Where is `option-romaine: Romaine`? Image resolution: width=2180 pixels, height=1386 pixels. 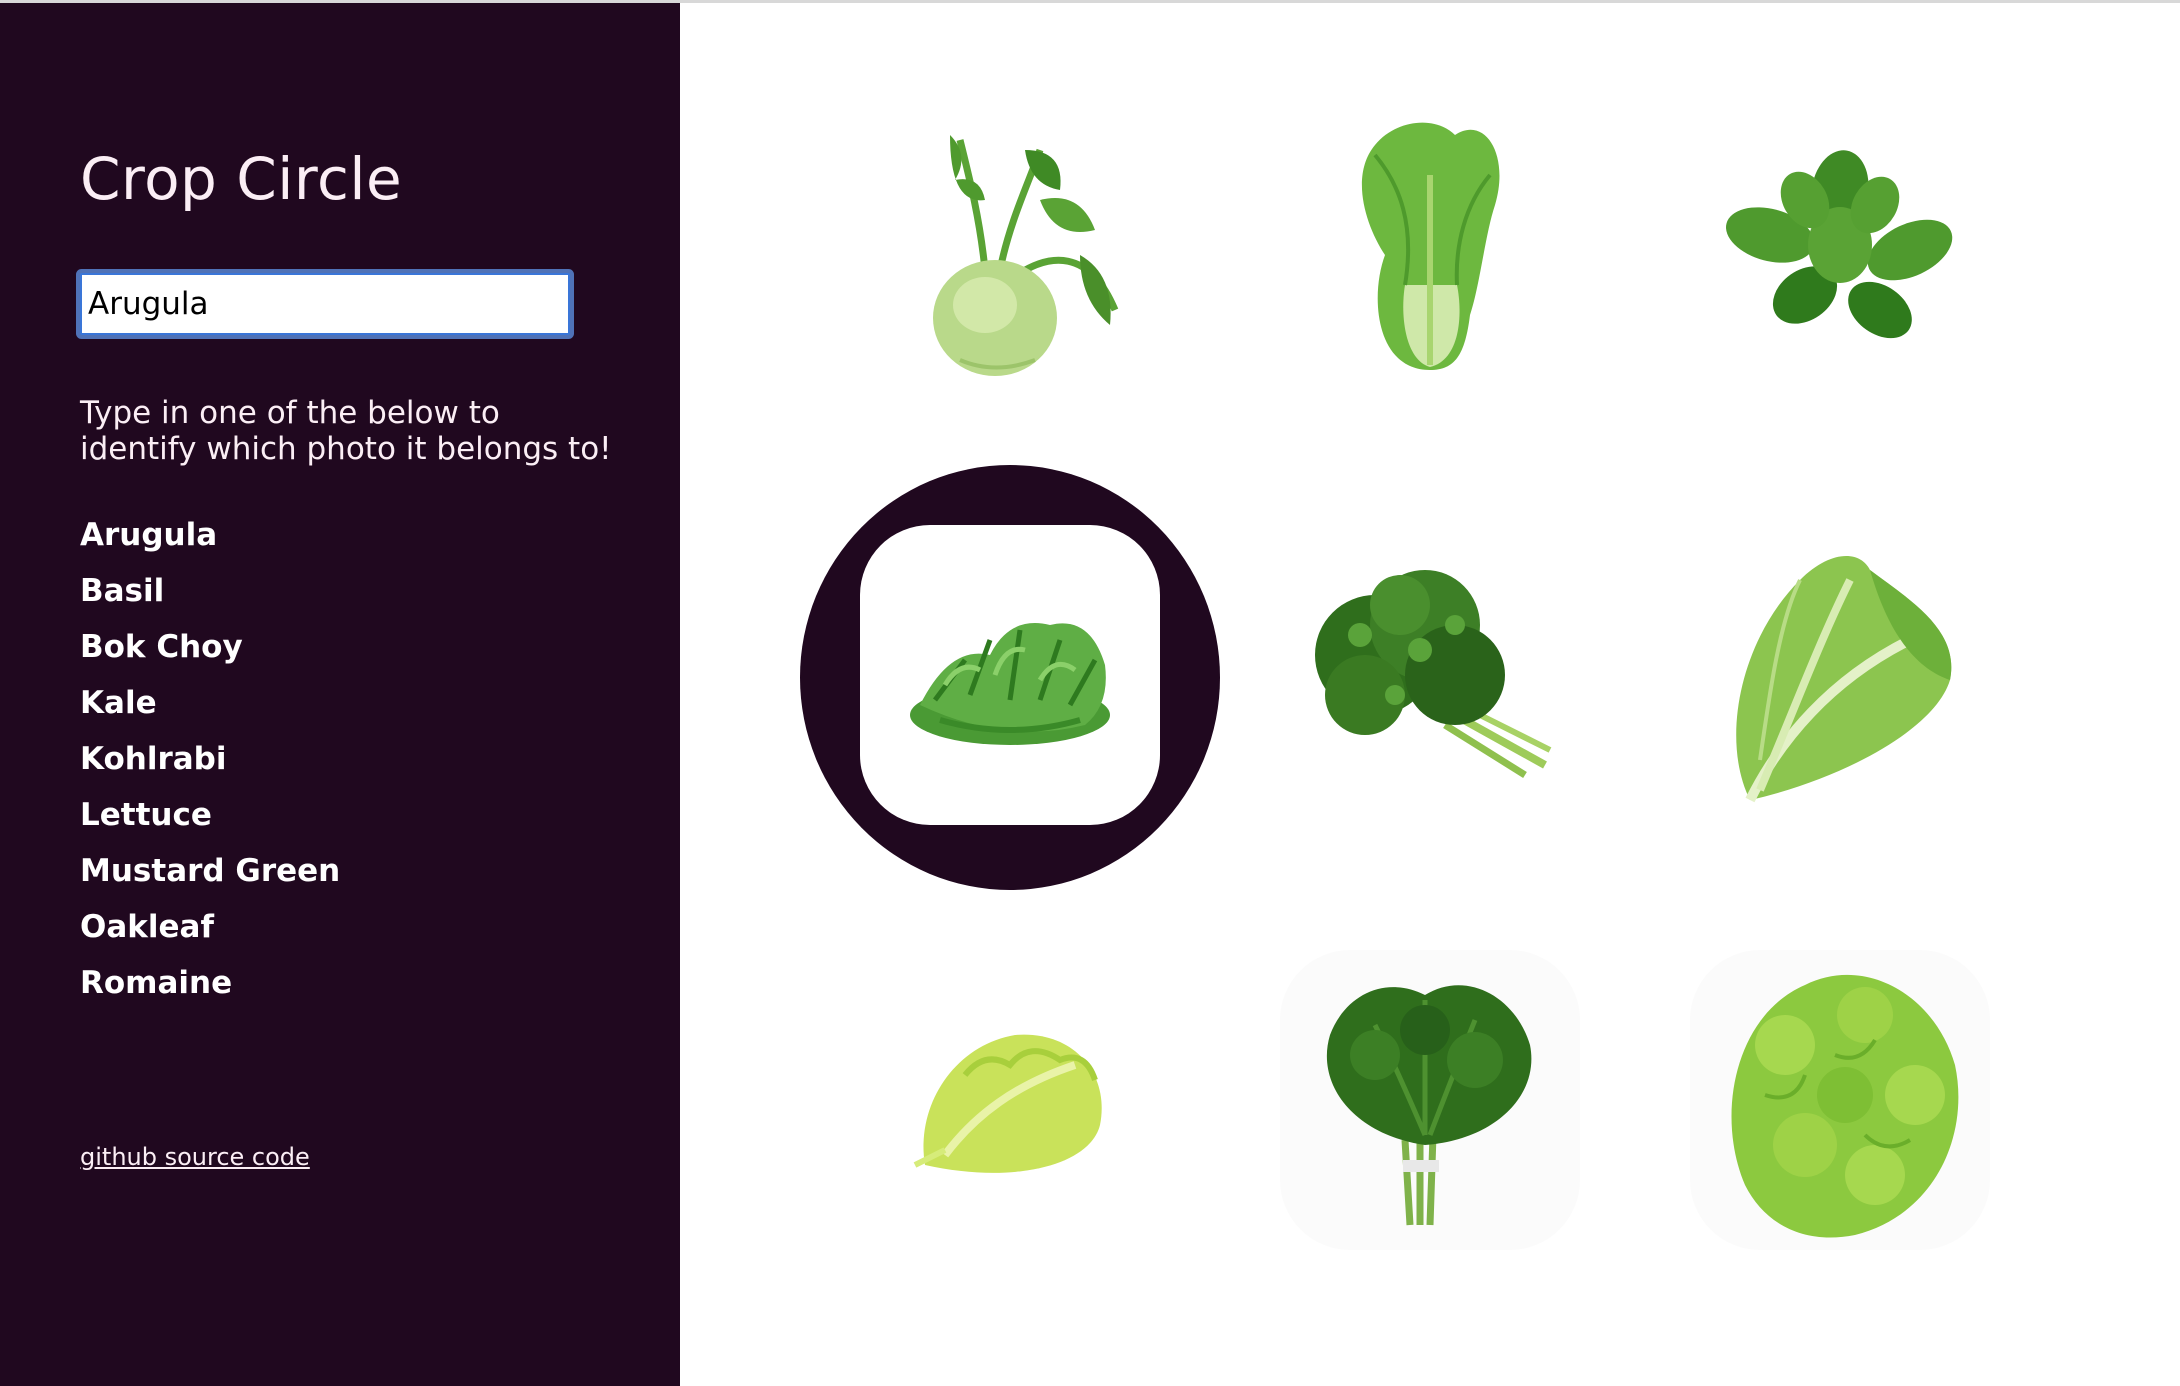 option-romaine: Romaine is located at coordinates (156, 983).